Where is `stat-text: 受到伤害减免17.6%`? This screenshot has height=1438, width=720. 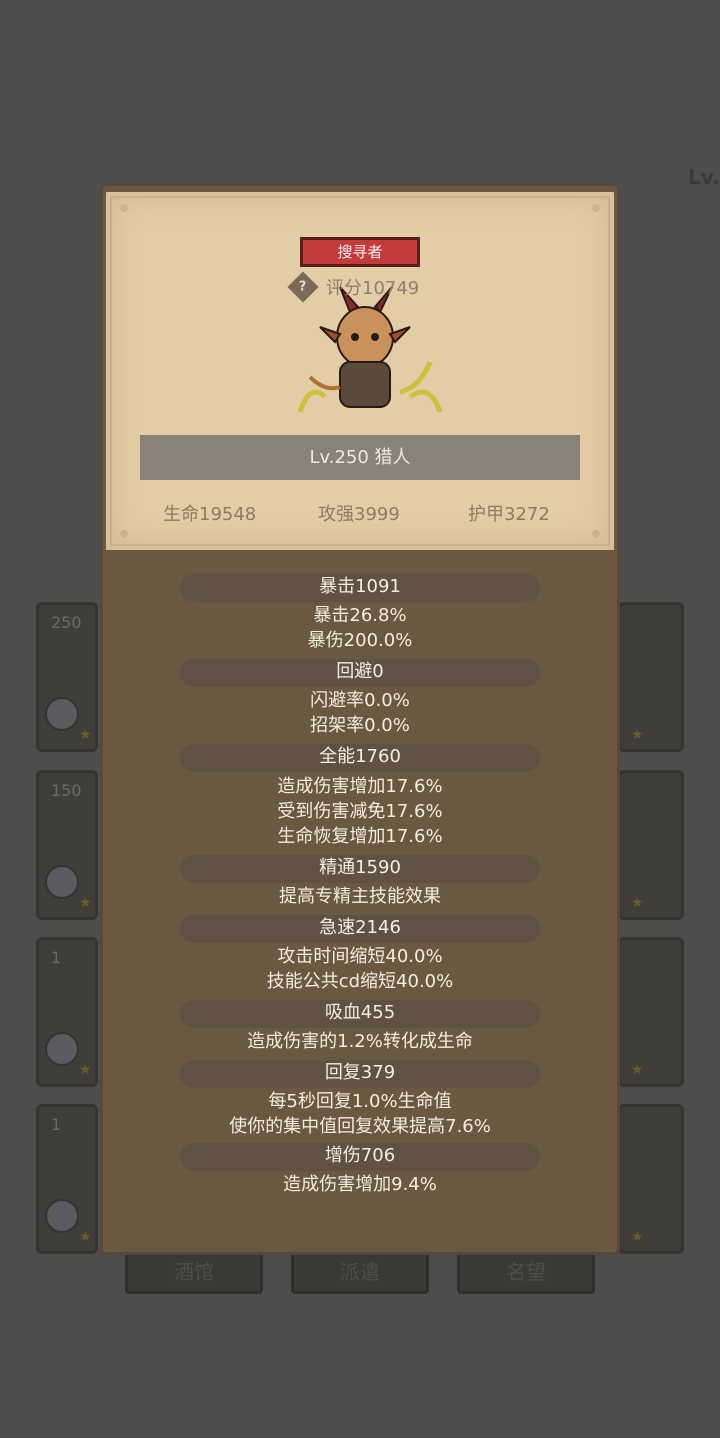 stat-text: 受到伤害减免17.6% is located at coordinates (360, 811).